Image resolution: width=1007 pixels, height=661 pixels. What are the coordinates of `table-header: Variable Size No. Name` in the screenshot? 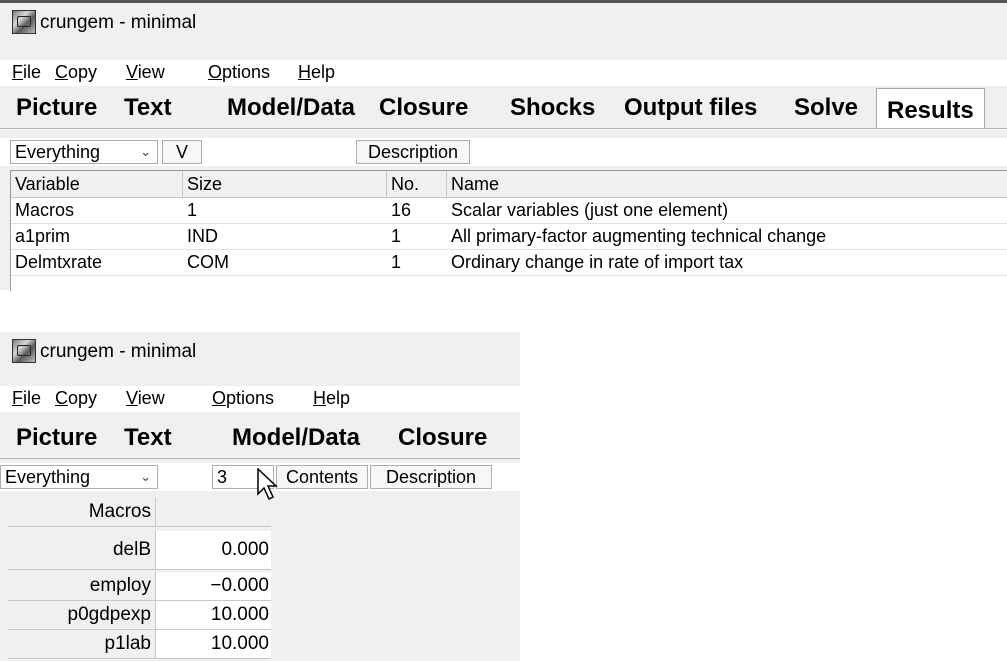 It's located at (509, 184).